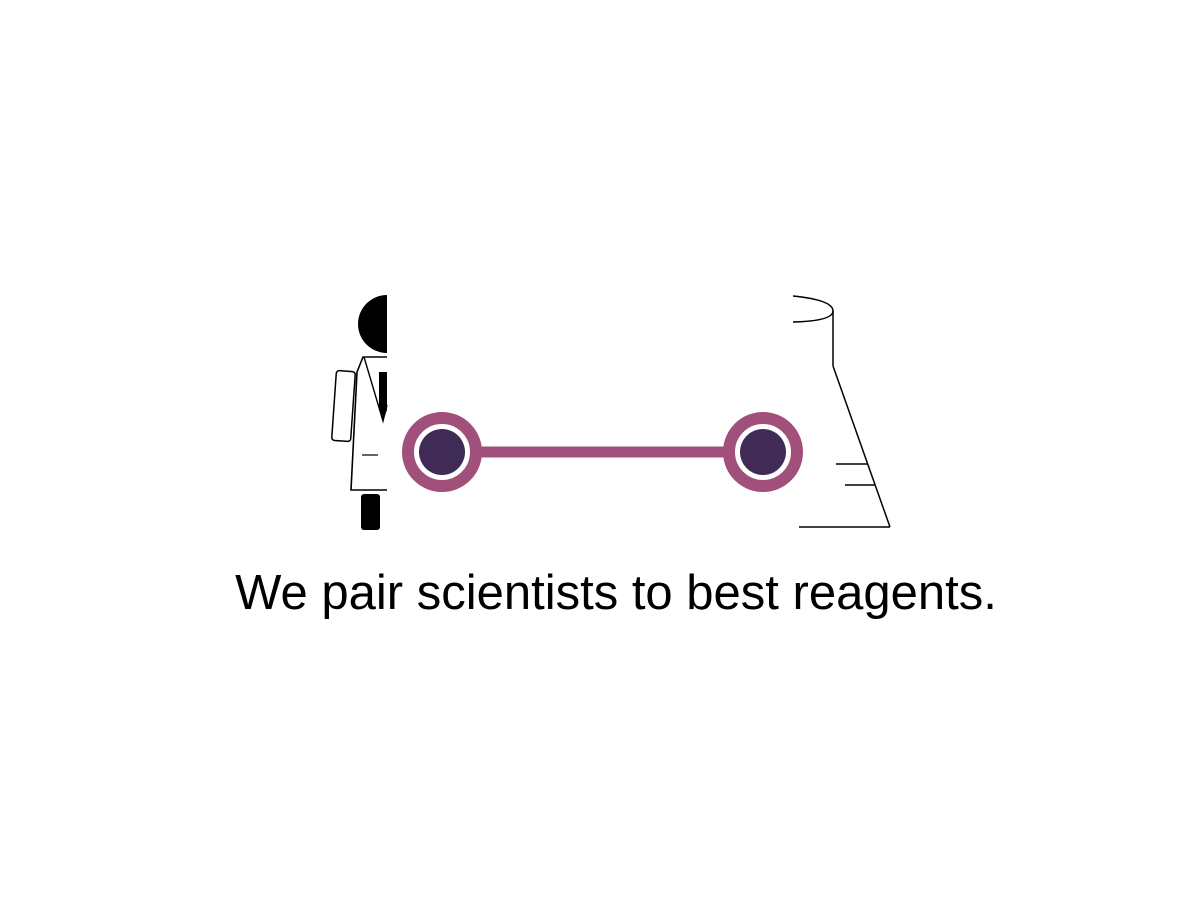 The height and width of the screenshot is (900, 1200). Describe the element at coordinates (616, 593) in the screenshot. I see `tagline: We pair scientists to best reagents.` at that location.